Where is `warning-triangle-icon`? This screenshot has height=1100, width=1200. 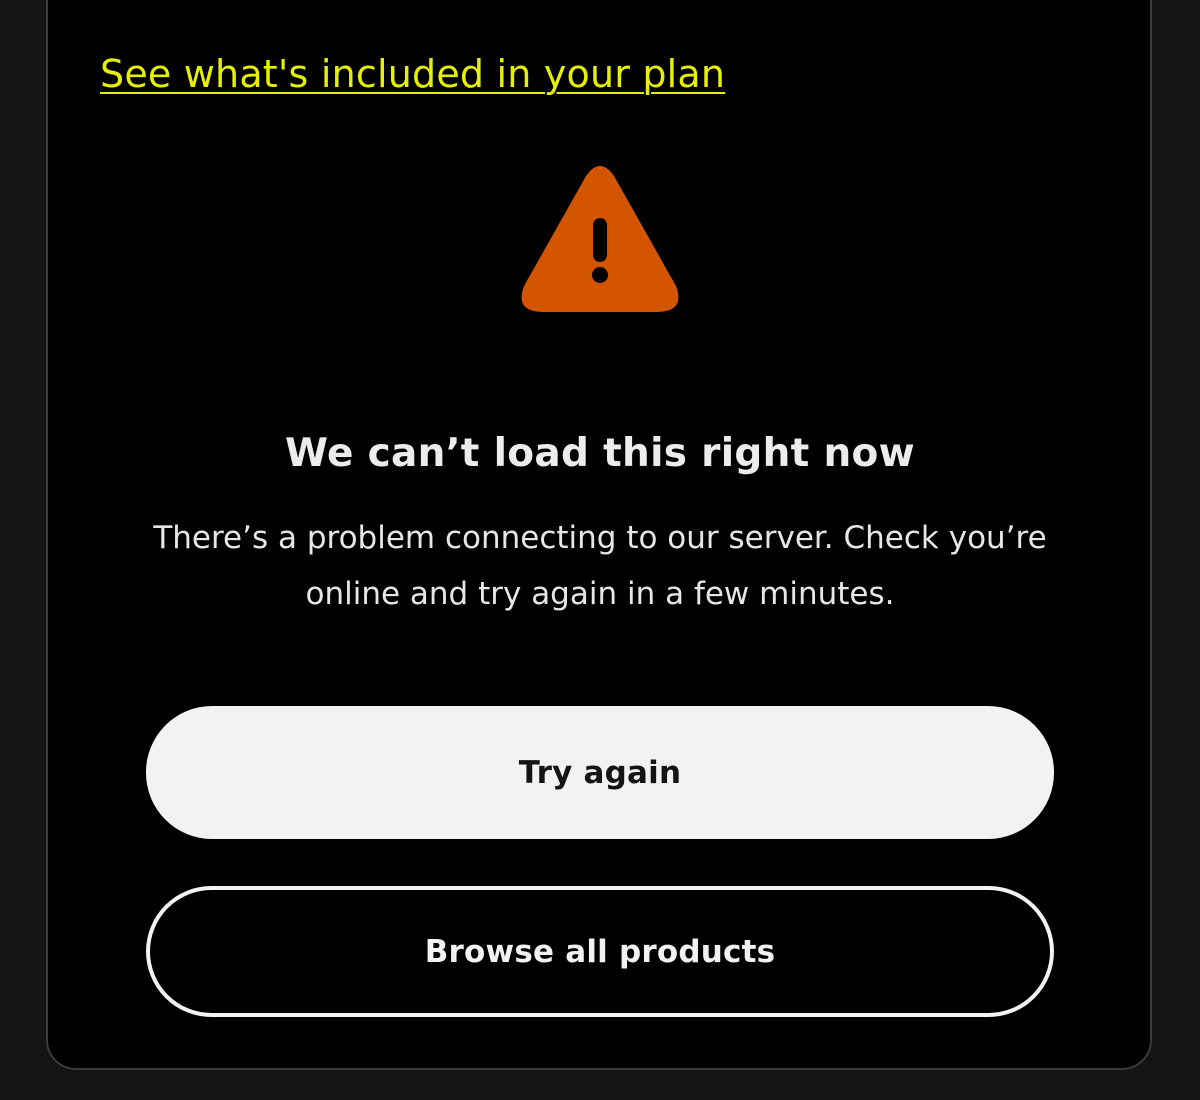 warning-triangle-icon is located at coordinates (600, 239).